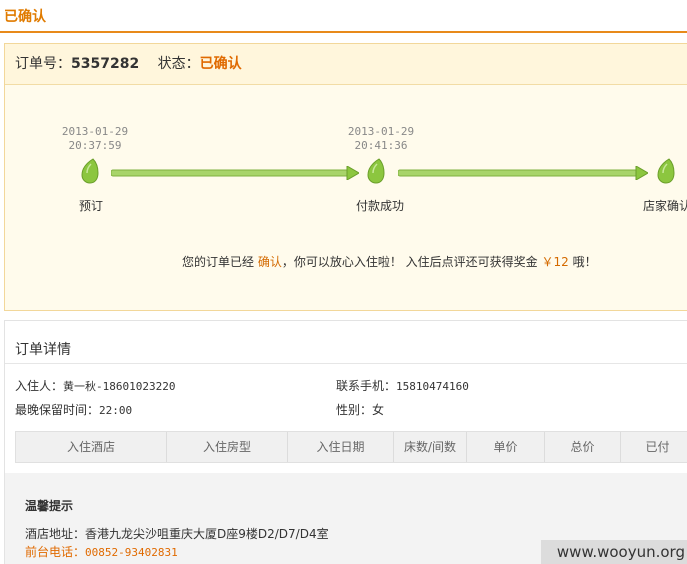 This screenshot has height=564, width=687. I want to click on order-header: 订单号：5357282 状态：已确认, so click(346, 64).